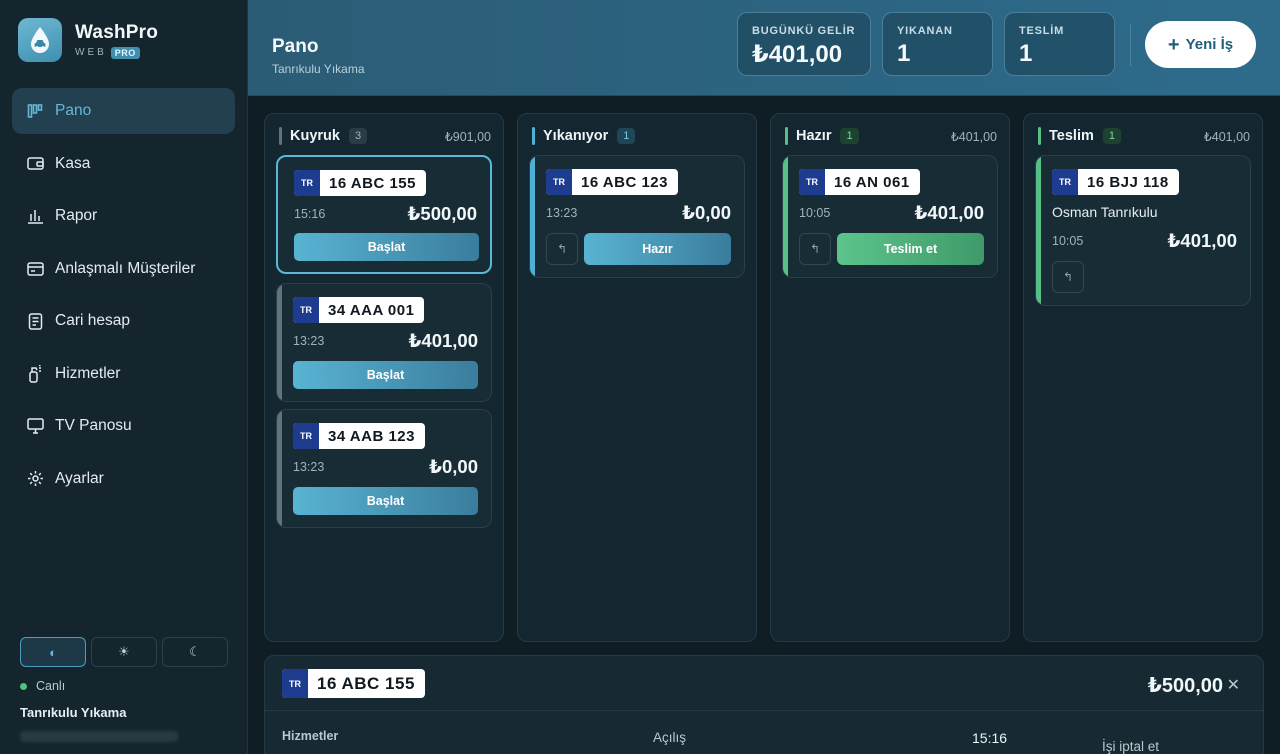 This screenshot has width=1280, height=754. Describe the element at coordinates (891, 136) in the screenshot. I see `column-header: Hazır 1 ₺401,00` at that location.